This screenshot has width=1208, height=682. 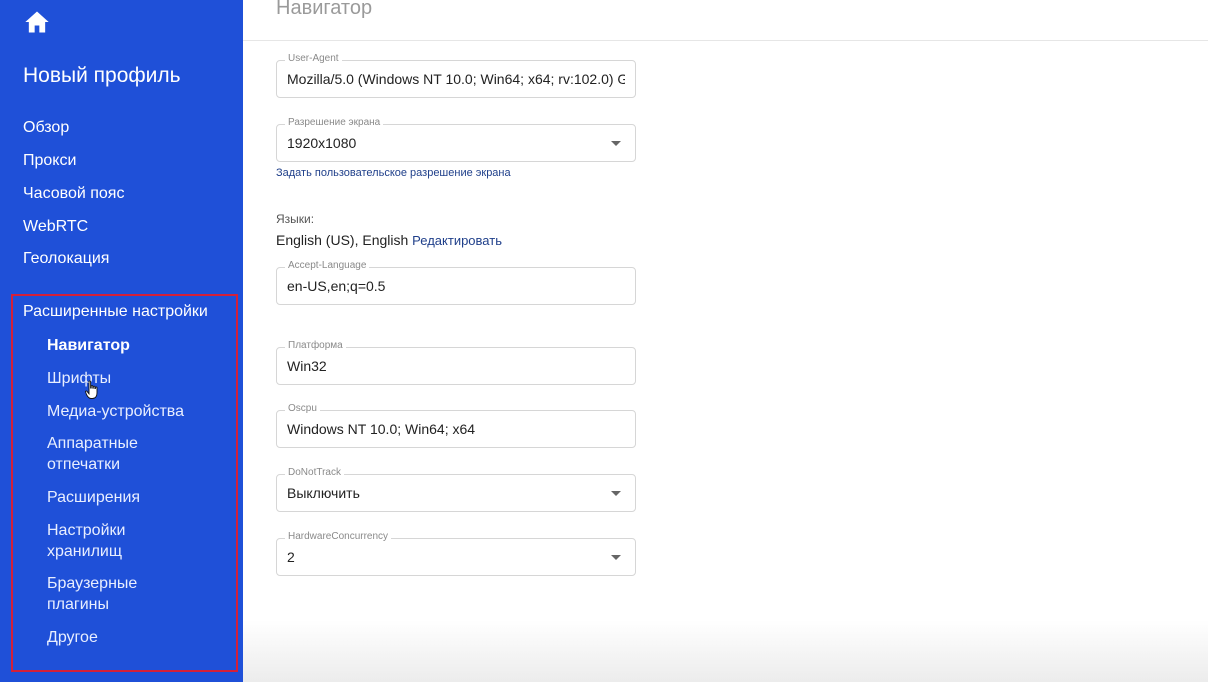 What do you see at coordinates (313, 58) in the screenshot?
I see `user-agent-label: User-Agent` at bounding box center [313, 58].